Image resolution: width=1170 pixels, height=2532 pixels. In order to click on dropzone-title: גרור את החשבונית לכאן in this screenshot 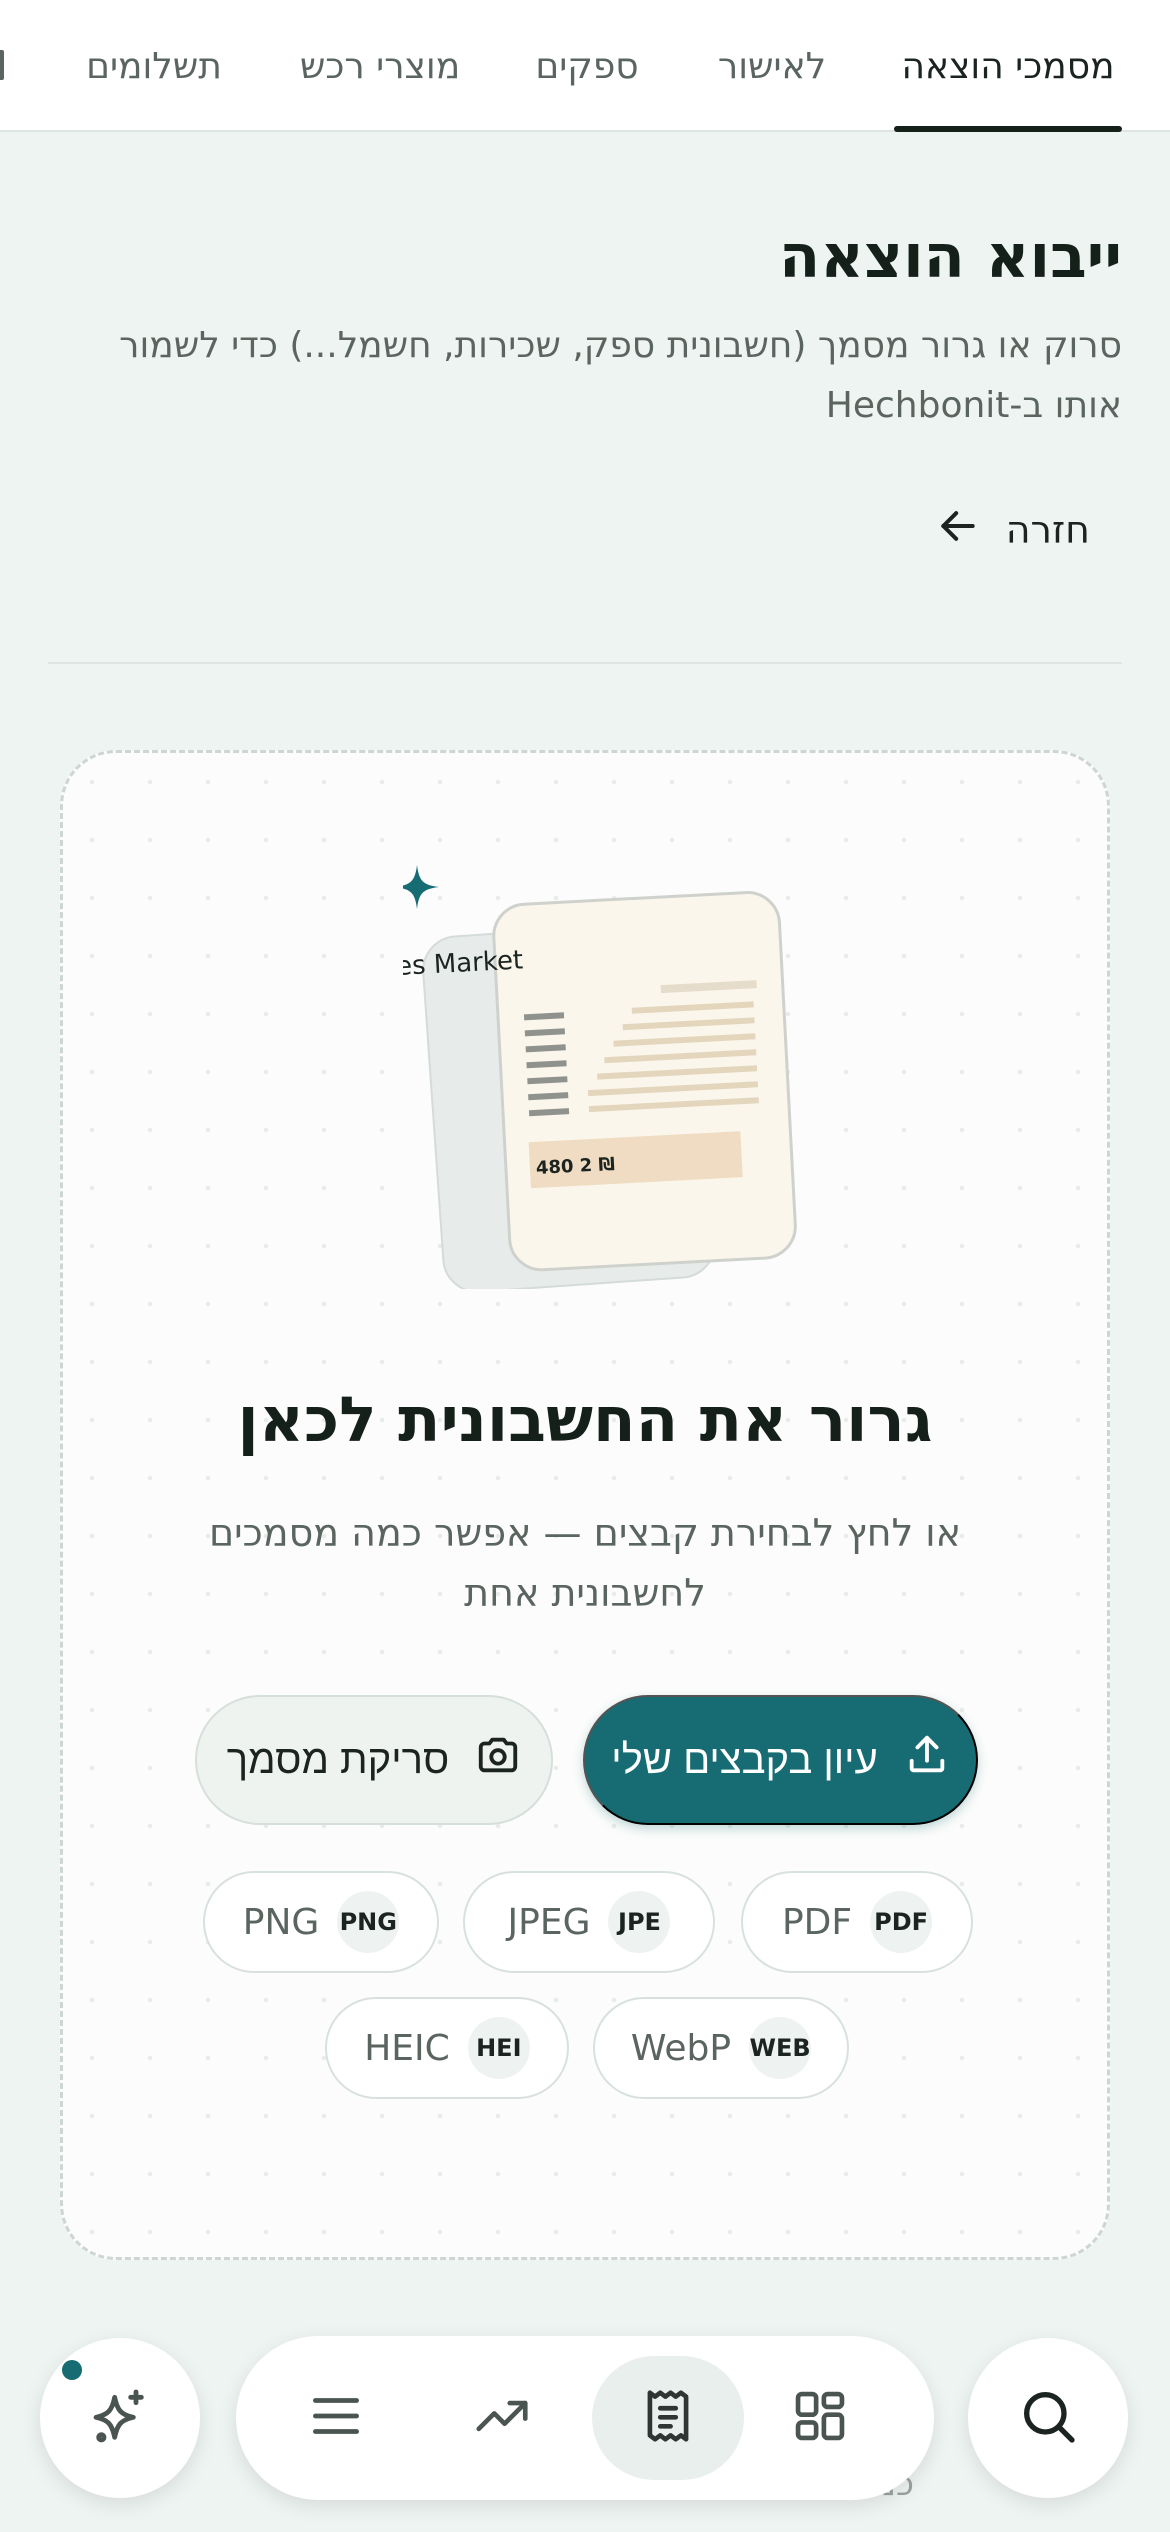, I will do `click(585, 1419)`.